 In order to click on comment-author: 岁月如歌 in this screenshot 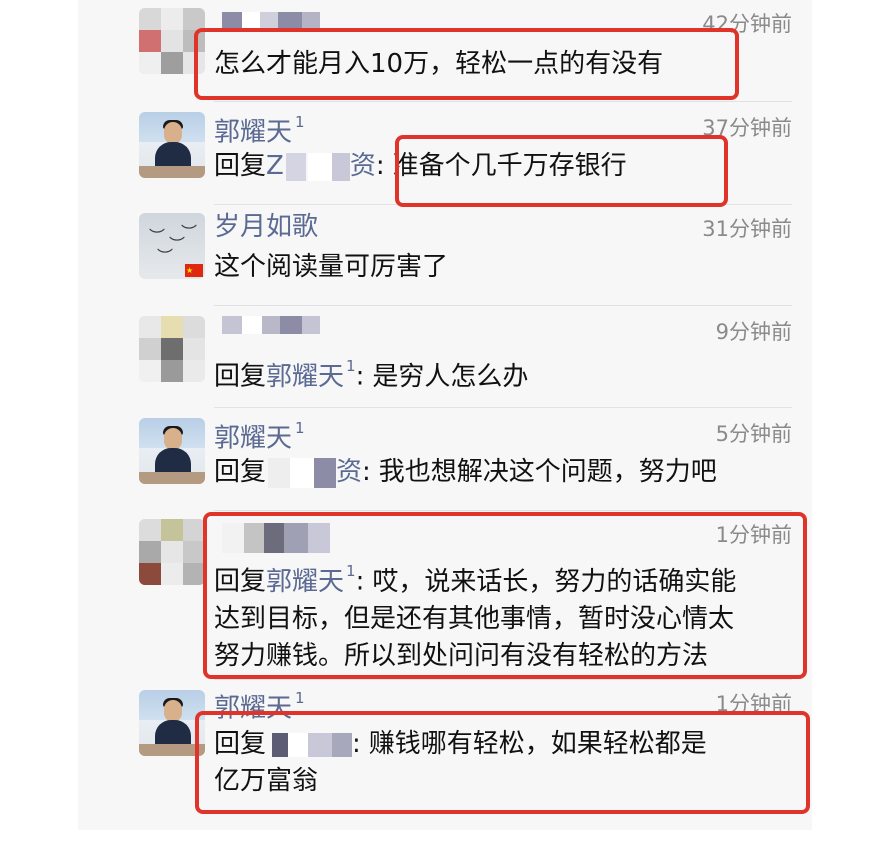, I will do `click(266, 227)`.